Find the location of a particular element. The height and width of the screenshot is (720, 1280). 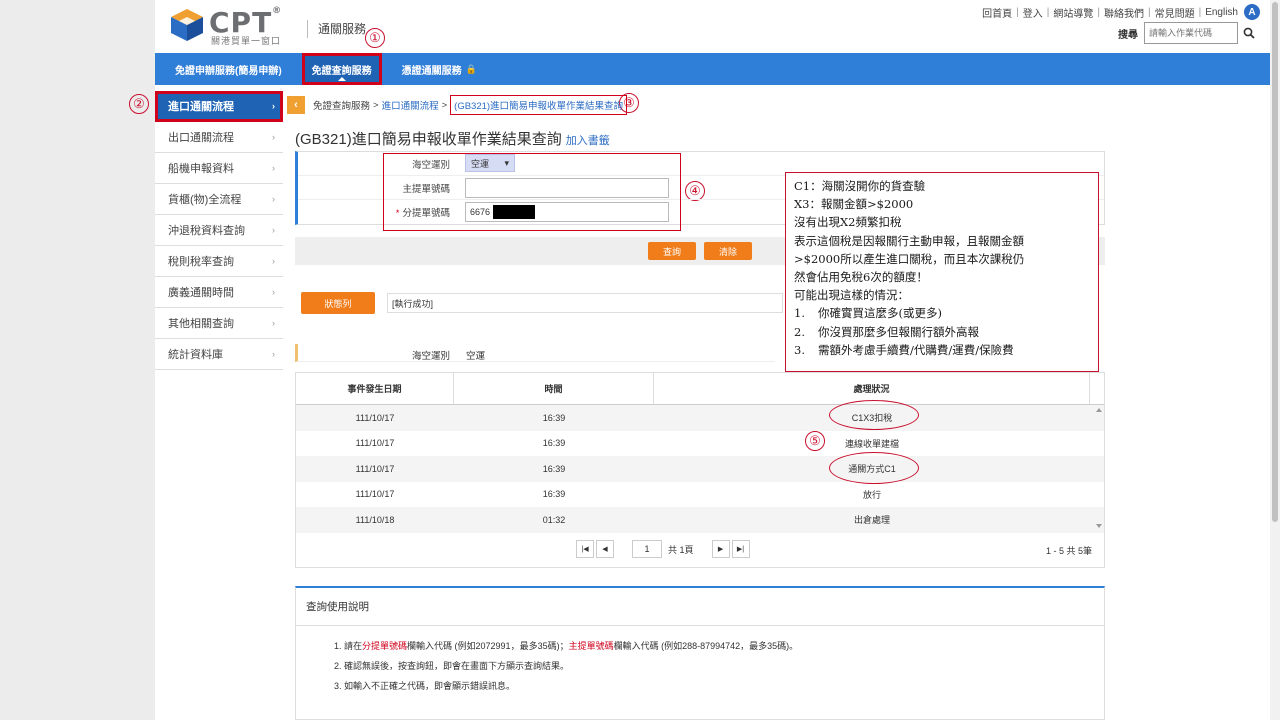

status-message: [執行成功] is located at coordinates (585, 303).